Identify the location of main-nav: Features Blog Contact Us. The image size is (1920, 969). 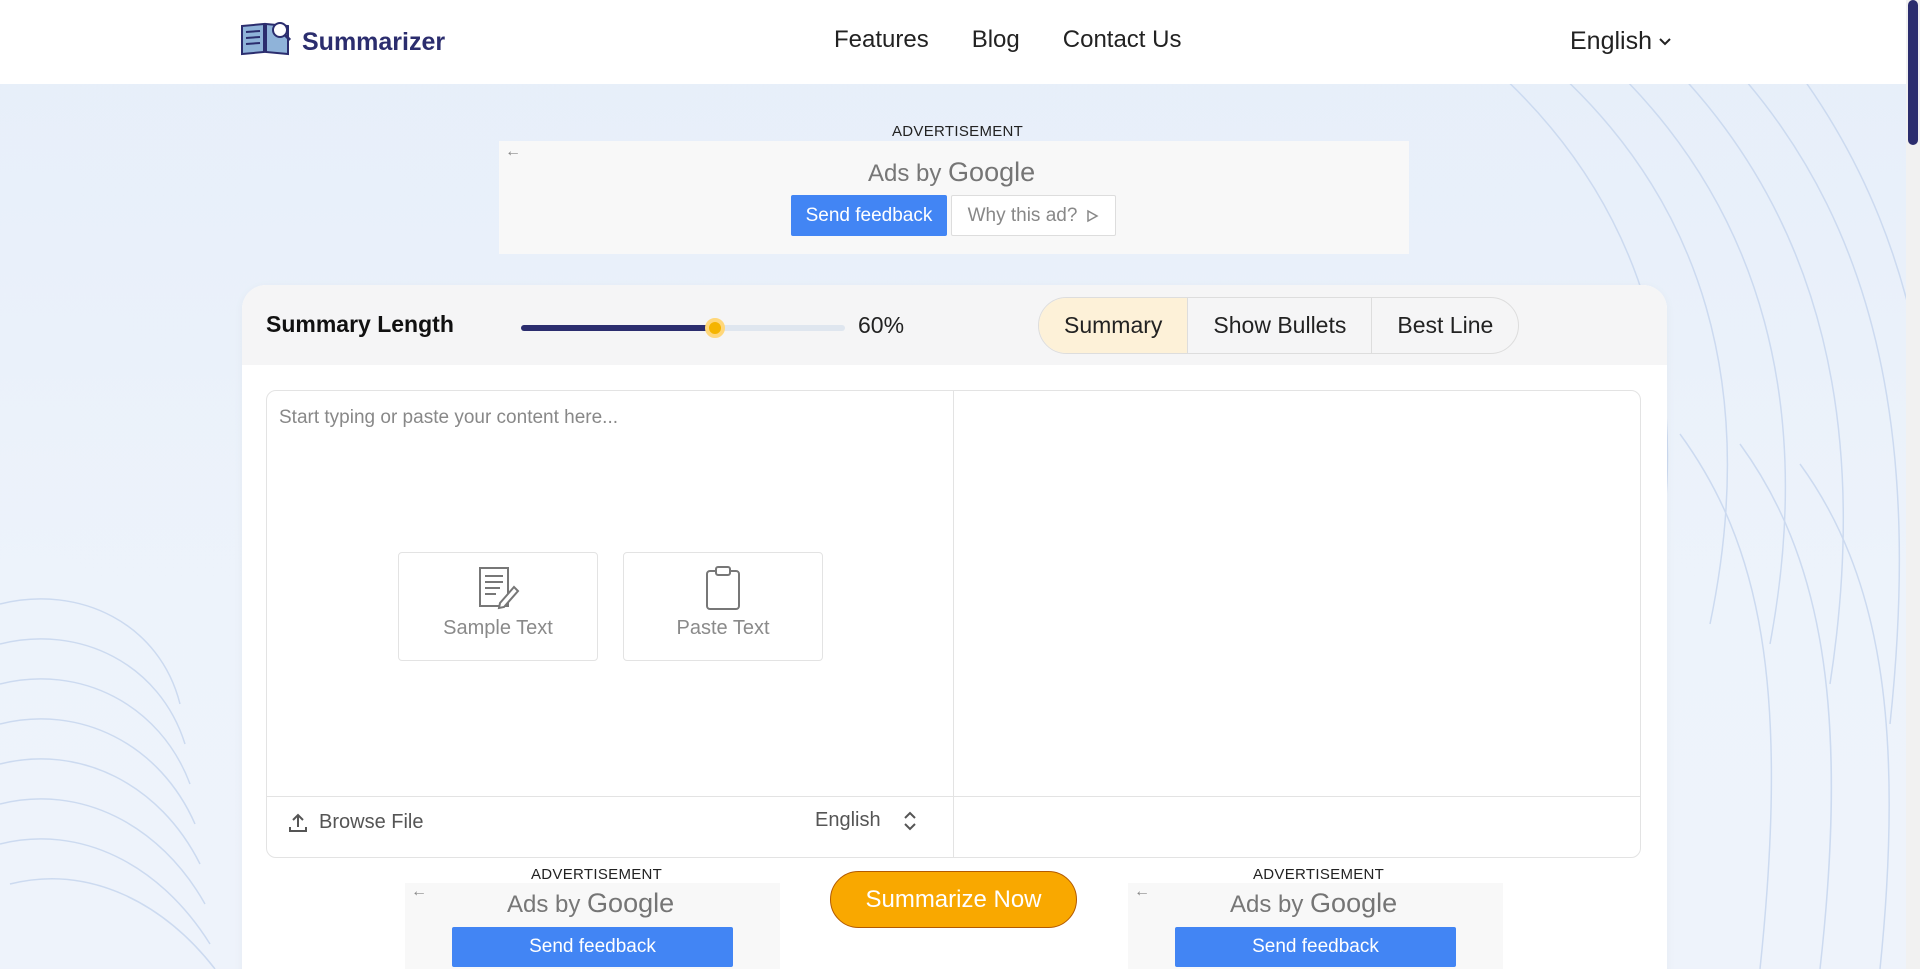
(1007, 40).